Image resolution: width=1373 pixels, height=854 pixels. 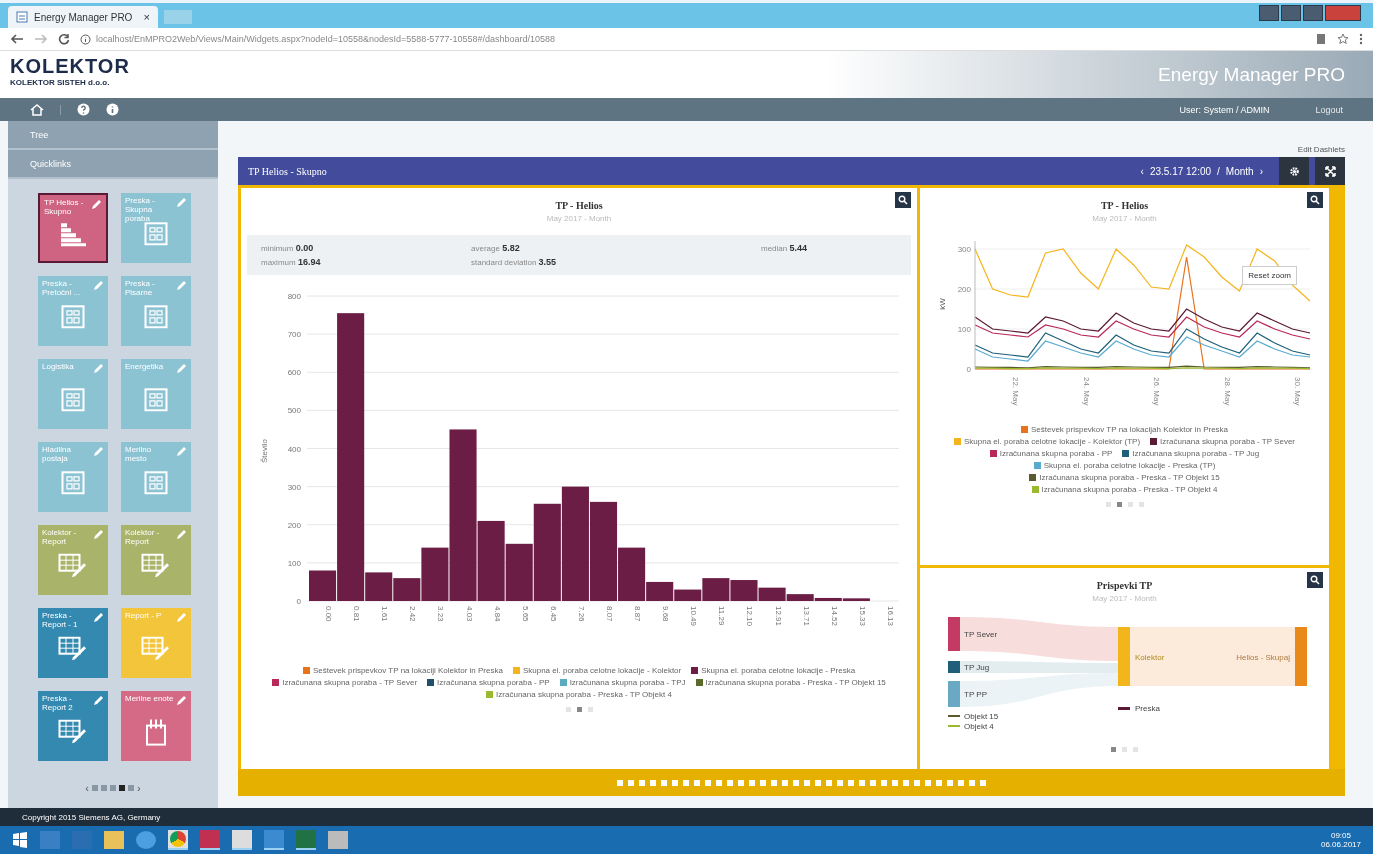 What do you see at coordinates (666, 614) in the screenshot?
I see `axis-tick-label: 9.68` at bounding box center [666, 614].